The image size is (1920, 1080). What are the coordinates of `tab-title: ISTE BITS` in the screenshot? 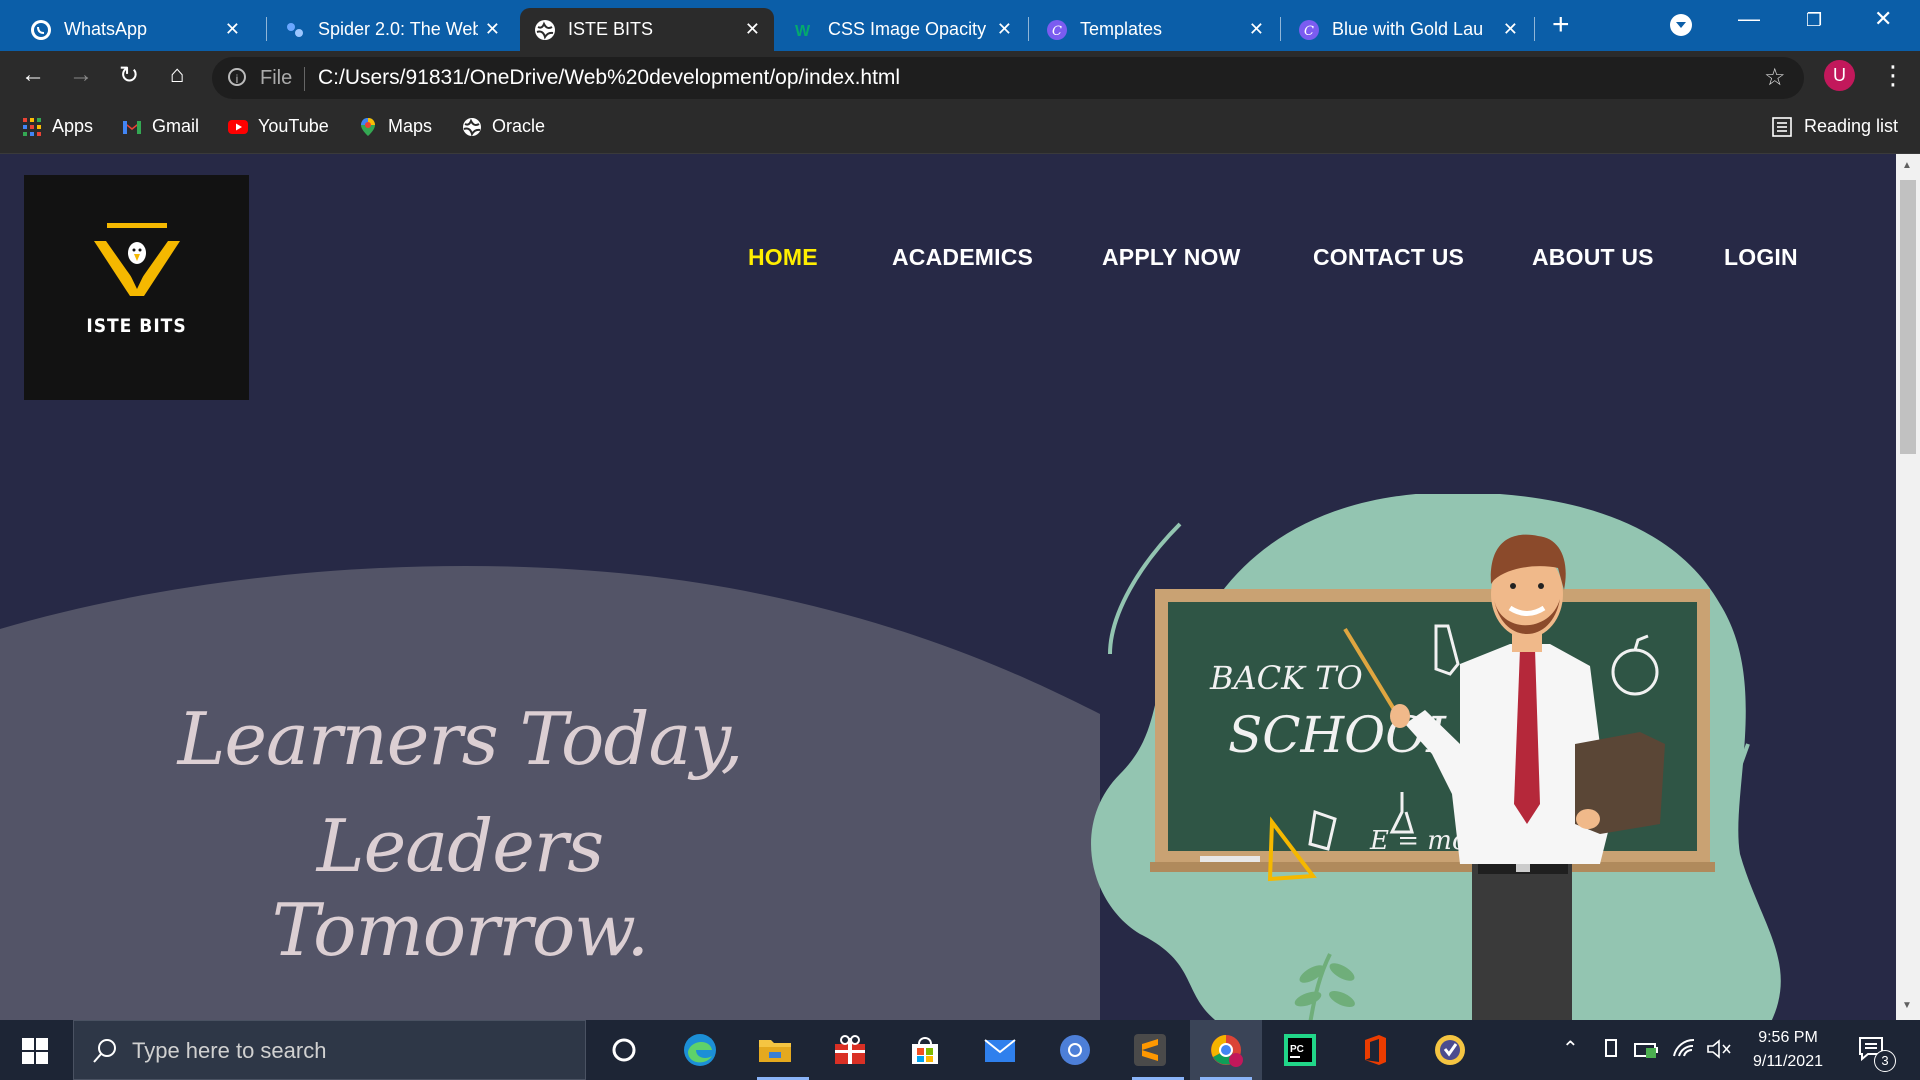 It's located at (611, 29).